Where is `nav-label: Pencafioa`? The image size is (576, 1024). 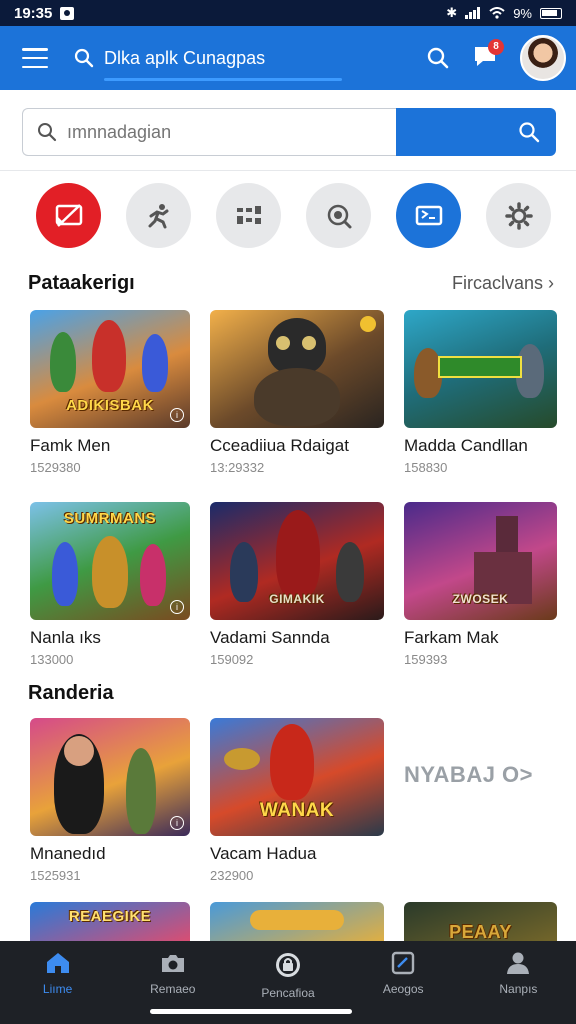 nav-label: Pencafioa is located at coordinates (288, 993).